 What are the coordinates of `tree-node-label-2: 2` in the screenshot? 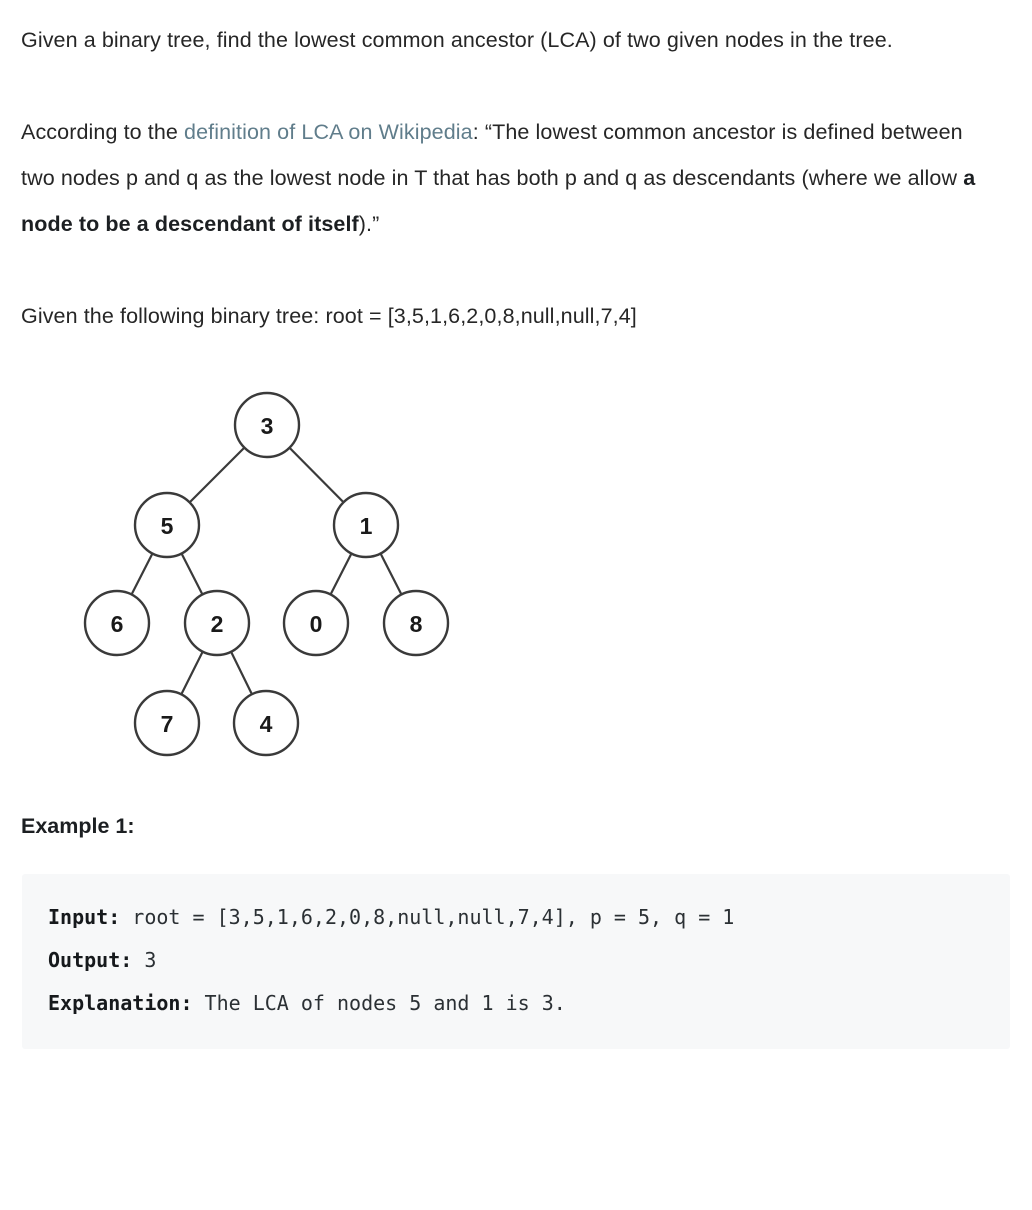 It's located at (217, 624).